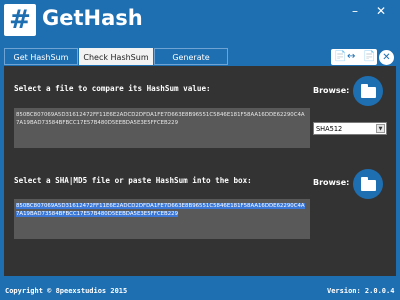 The width and height of the screenshot is (400, 300). I want to click on minimize-button: –, so click(355, 11).